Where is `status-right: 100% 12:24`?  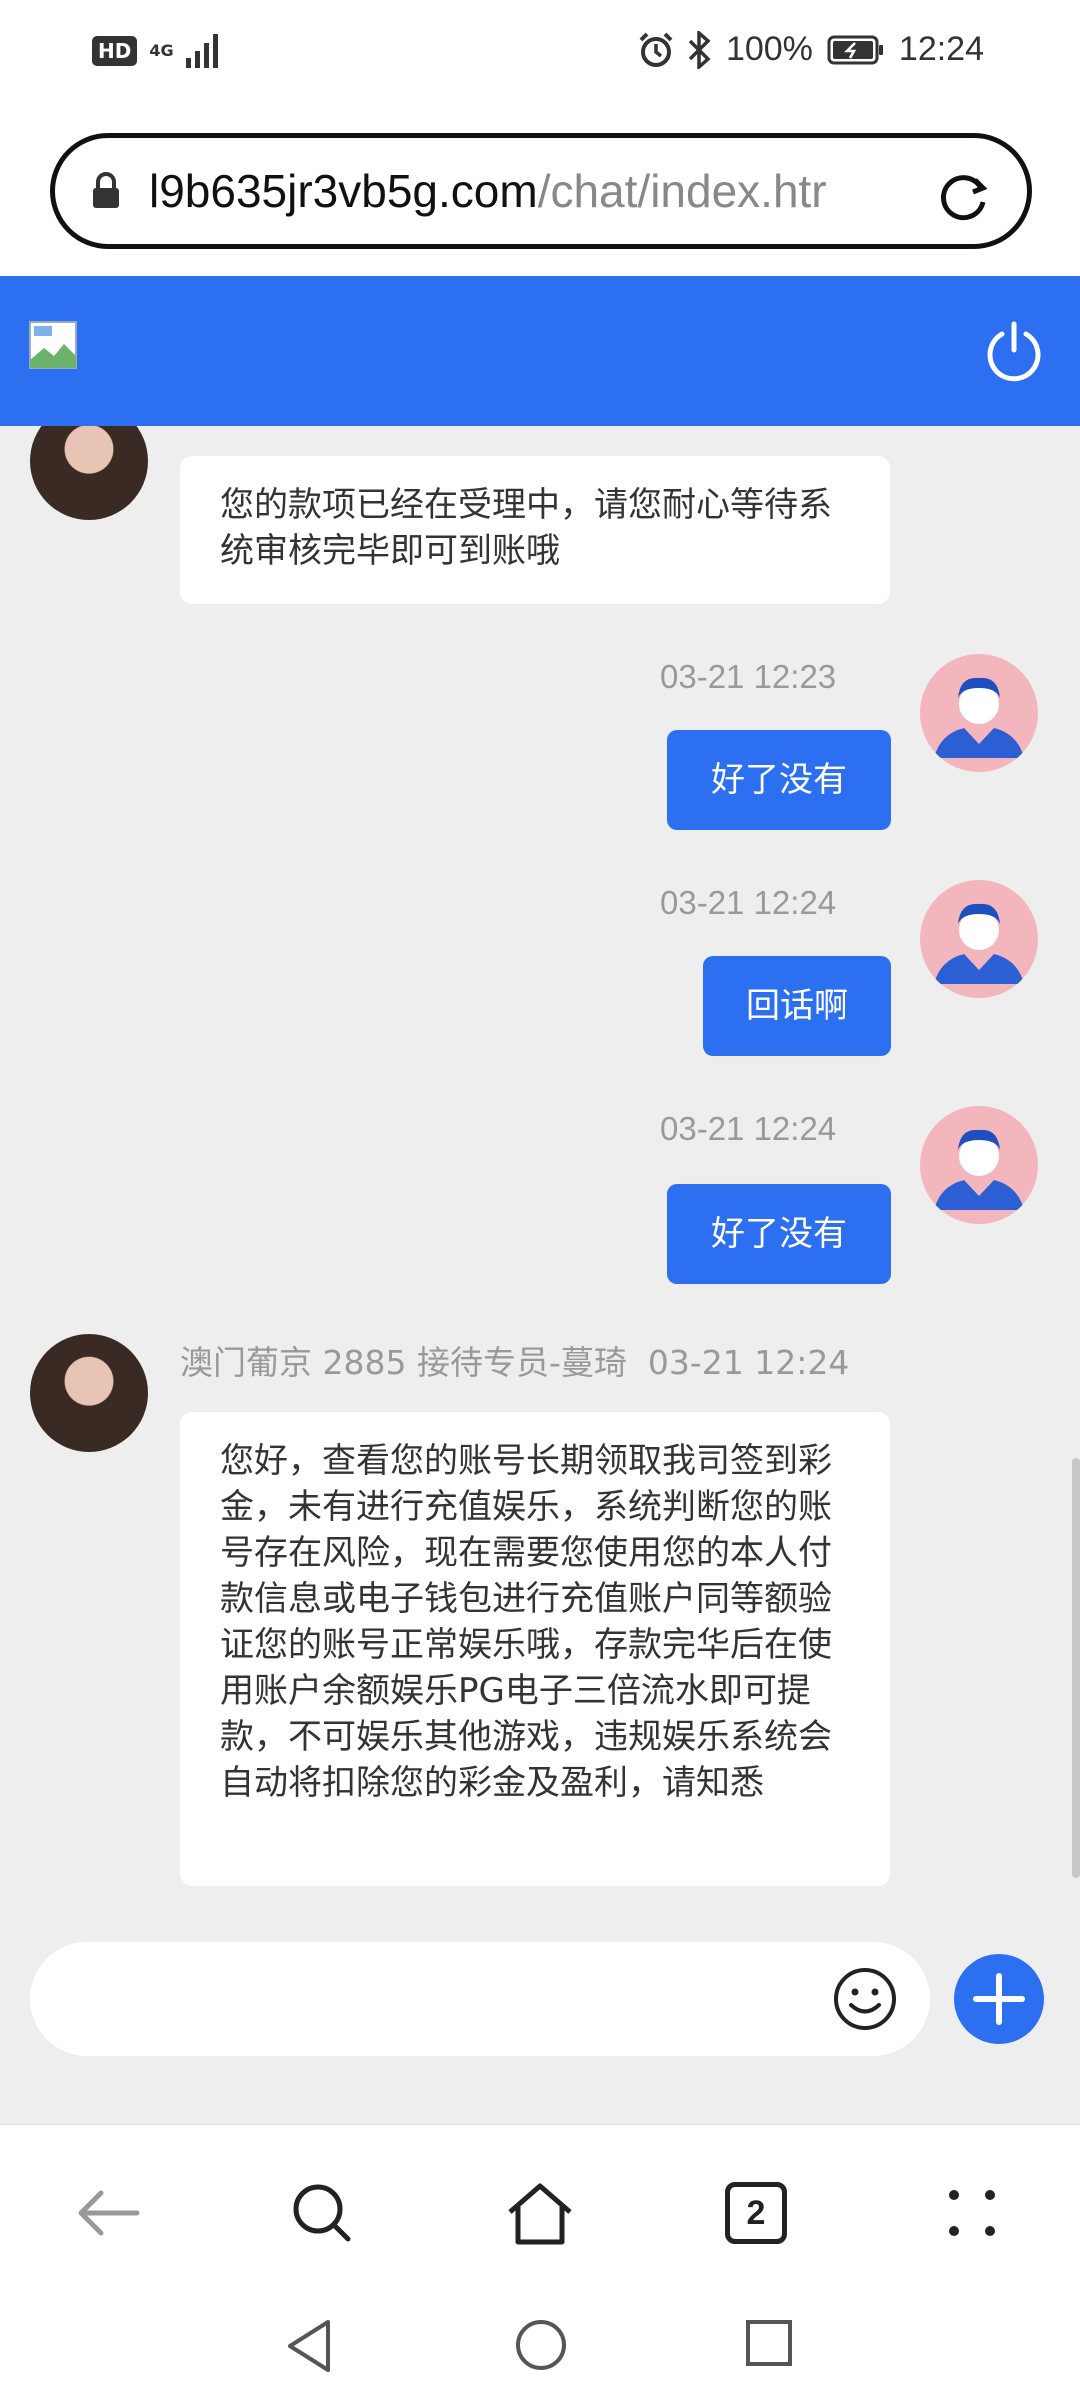
status-right: 100% 12:24 is located at coordinates (811, 49).